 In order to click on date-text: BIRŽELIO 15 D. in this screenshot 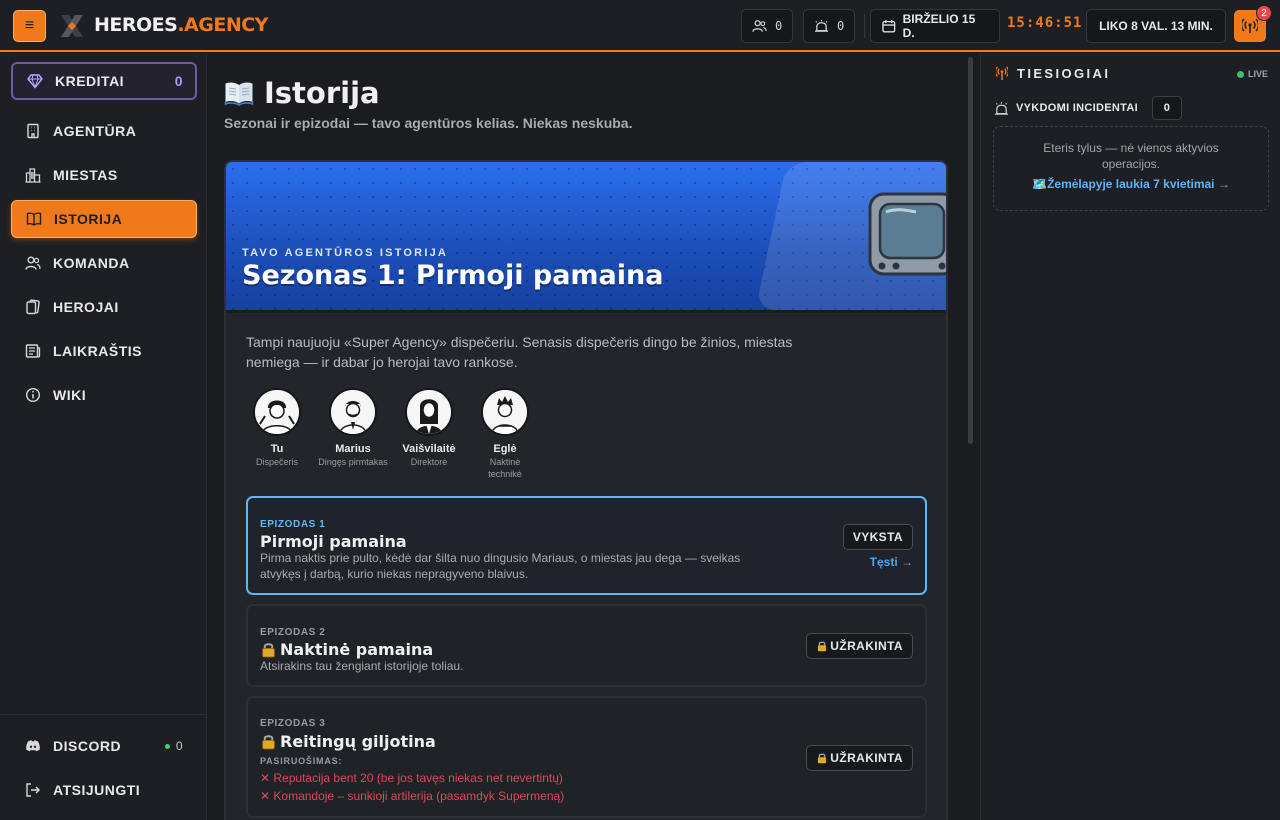, I will do `click(939, 26)`.